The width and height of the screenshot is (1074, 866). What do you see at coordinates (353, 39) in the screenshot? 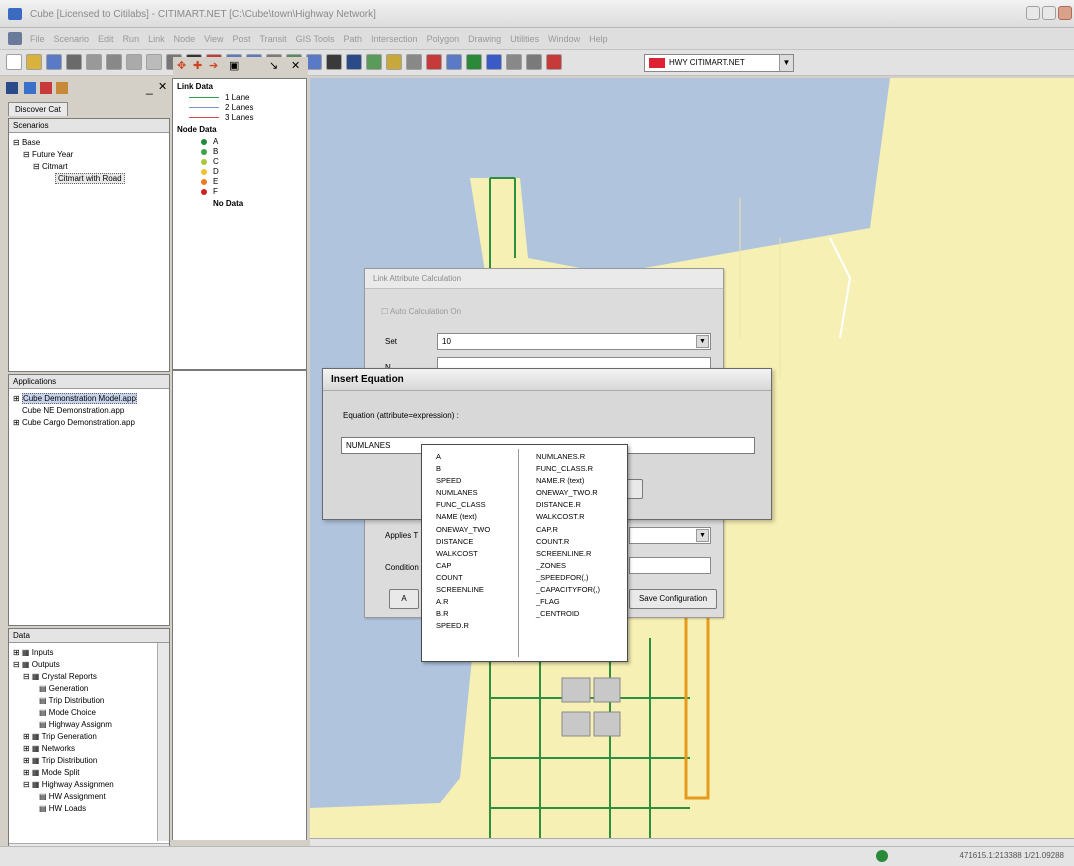
I see `menu-item: Path` at bounding box center [353, 39].